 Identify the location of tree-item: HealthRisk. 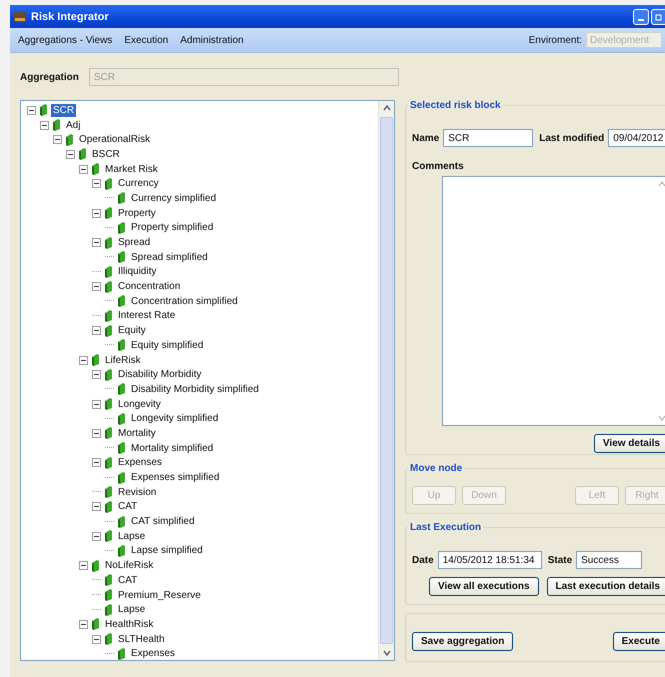
(129, 624).